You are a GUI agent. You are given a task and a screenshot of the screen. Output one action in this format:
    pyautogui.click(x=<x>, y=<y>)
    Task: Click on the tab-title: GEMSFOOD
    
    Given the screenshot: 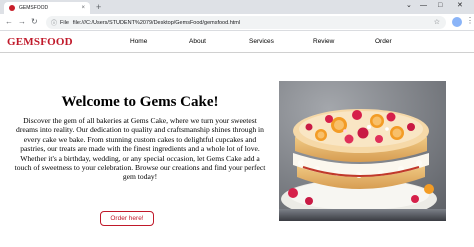 What is the action you would take?
    pyautogui.click(x=34, y=8)
    